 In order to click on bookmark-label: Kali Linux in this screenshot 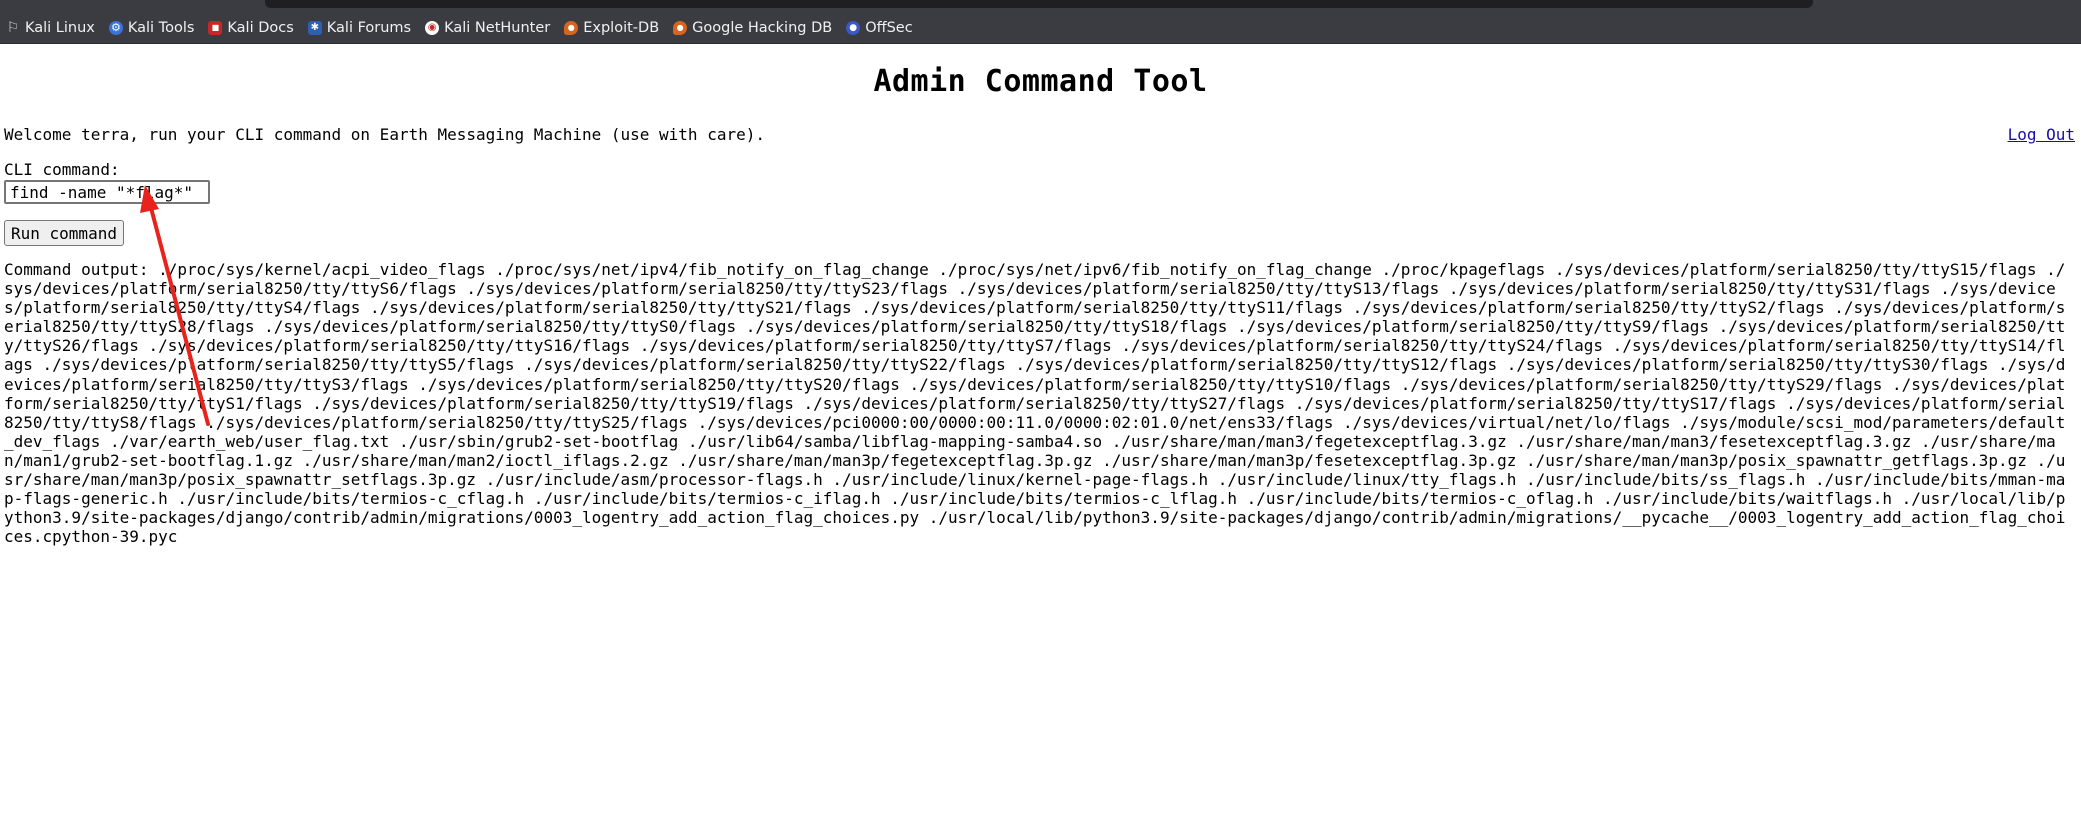, I will do `click(60, 28)`.